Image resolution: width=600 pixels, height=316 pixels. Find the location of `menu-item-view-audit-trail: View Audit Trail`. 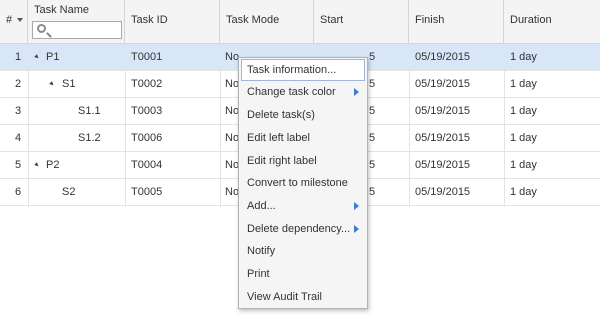

menu-item-view-audit-trail: View Audit Trail is located at coordinates (303, 297).